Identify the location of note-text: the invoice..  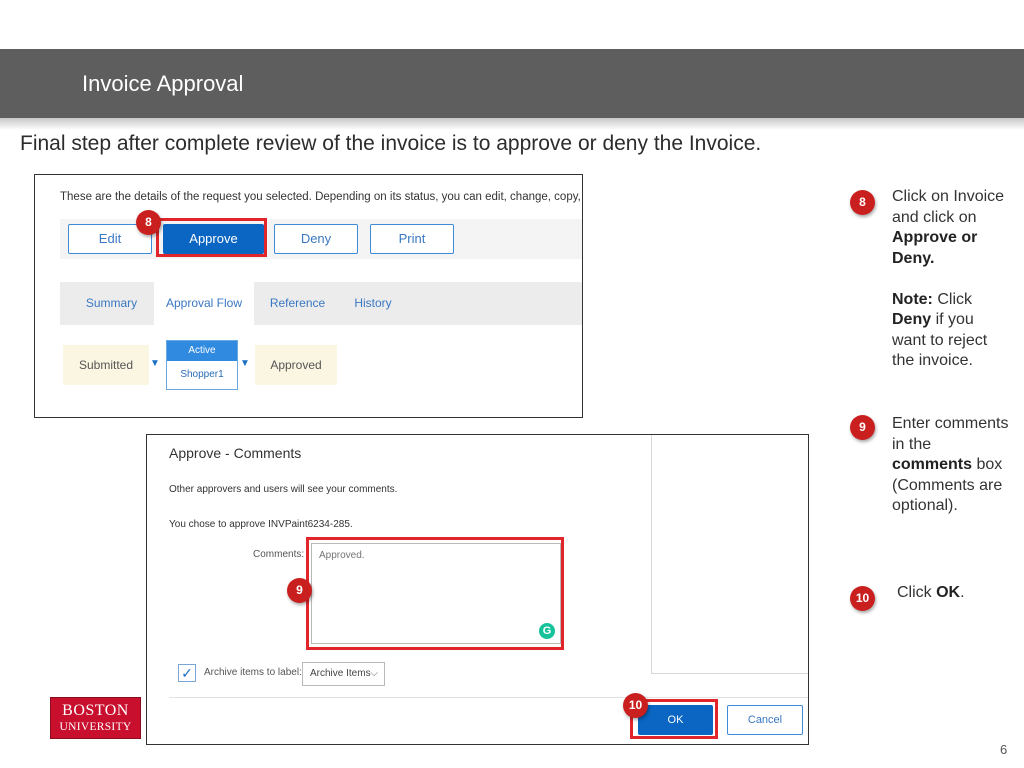
(932, 360).